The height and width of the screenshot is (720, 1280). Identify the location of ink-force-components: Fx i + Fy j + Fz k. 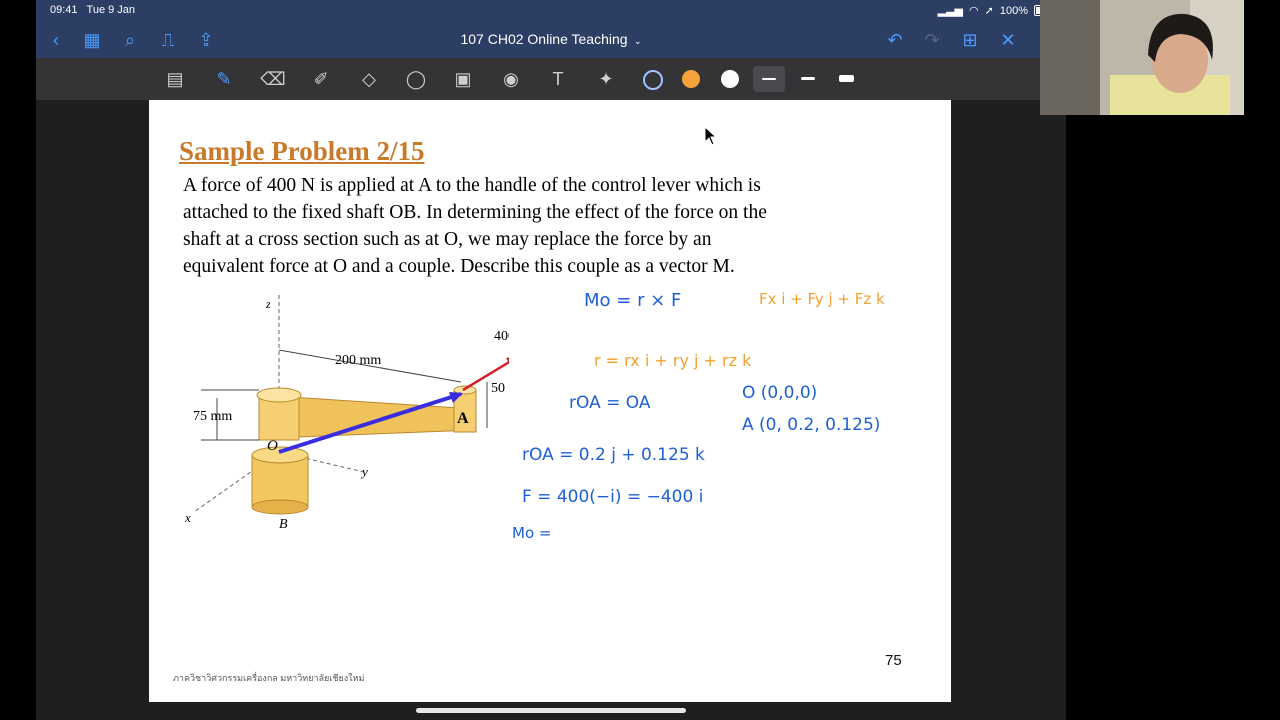
(822, 299).